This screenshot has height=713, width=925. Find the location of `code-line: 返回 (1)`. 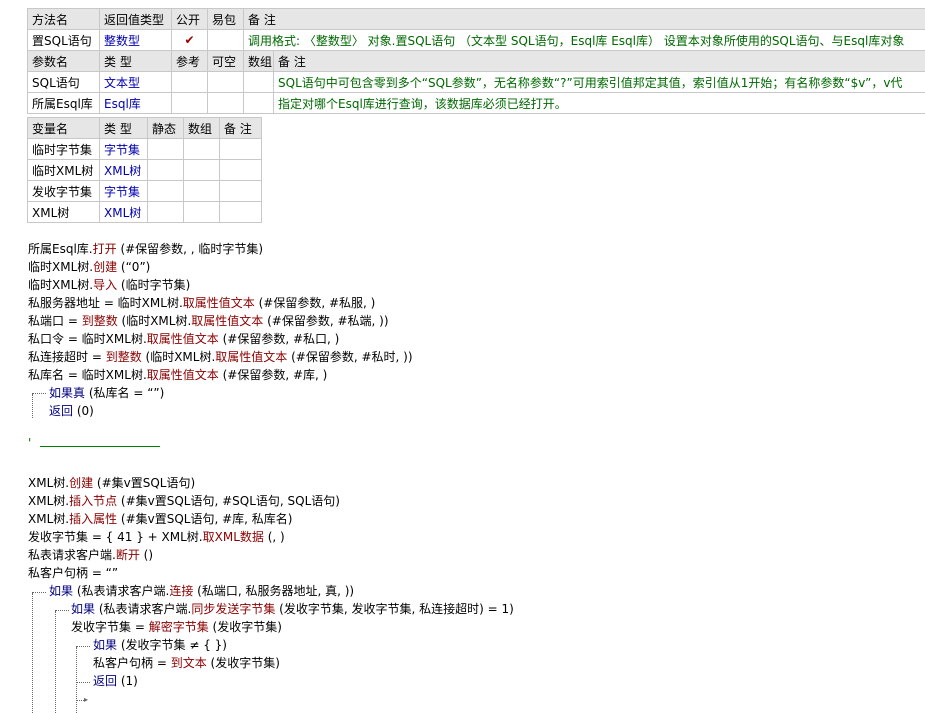

code-line: 返回 (1) is located at coordinates (115, 681).